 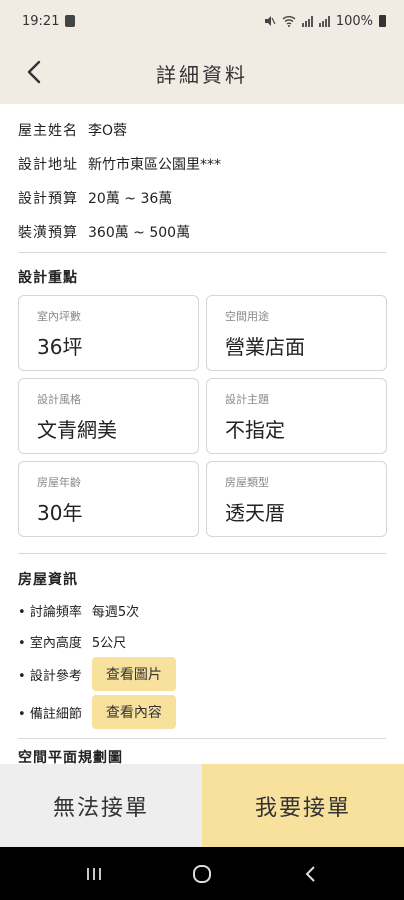 I want to click on card-key: 房屋年齡, so click(x=59, y=482).